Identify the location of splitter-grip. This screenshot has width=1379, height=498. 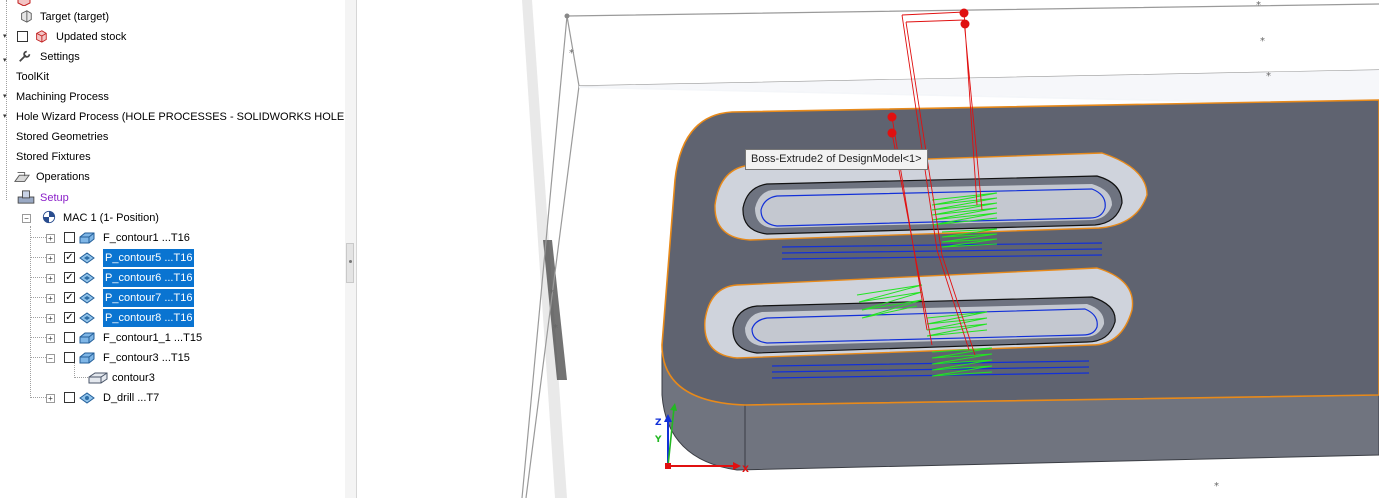
(350, 263).